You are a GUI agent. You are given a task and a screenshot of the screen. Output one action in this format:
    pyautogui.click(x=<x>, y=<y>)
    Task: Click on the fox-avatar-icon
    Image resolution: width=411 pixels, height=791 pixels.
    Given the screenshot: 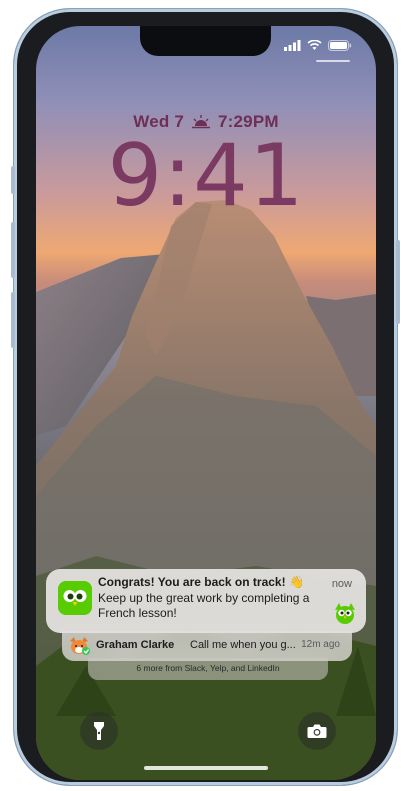 What is the action you would take?
    pyautogui.click(x=80, y=646)
    